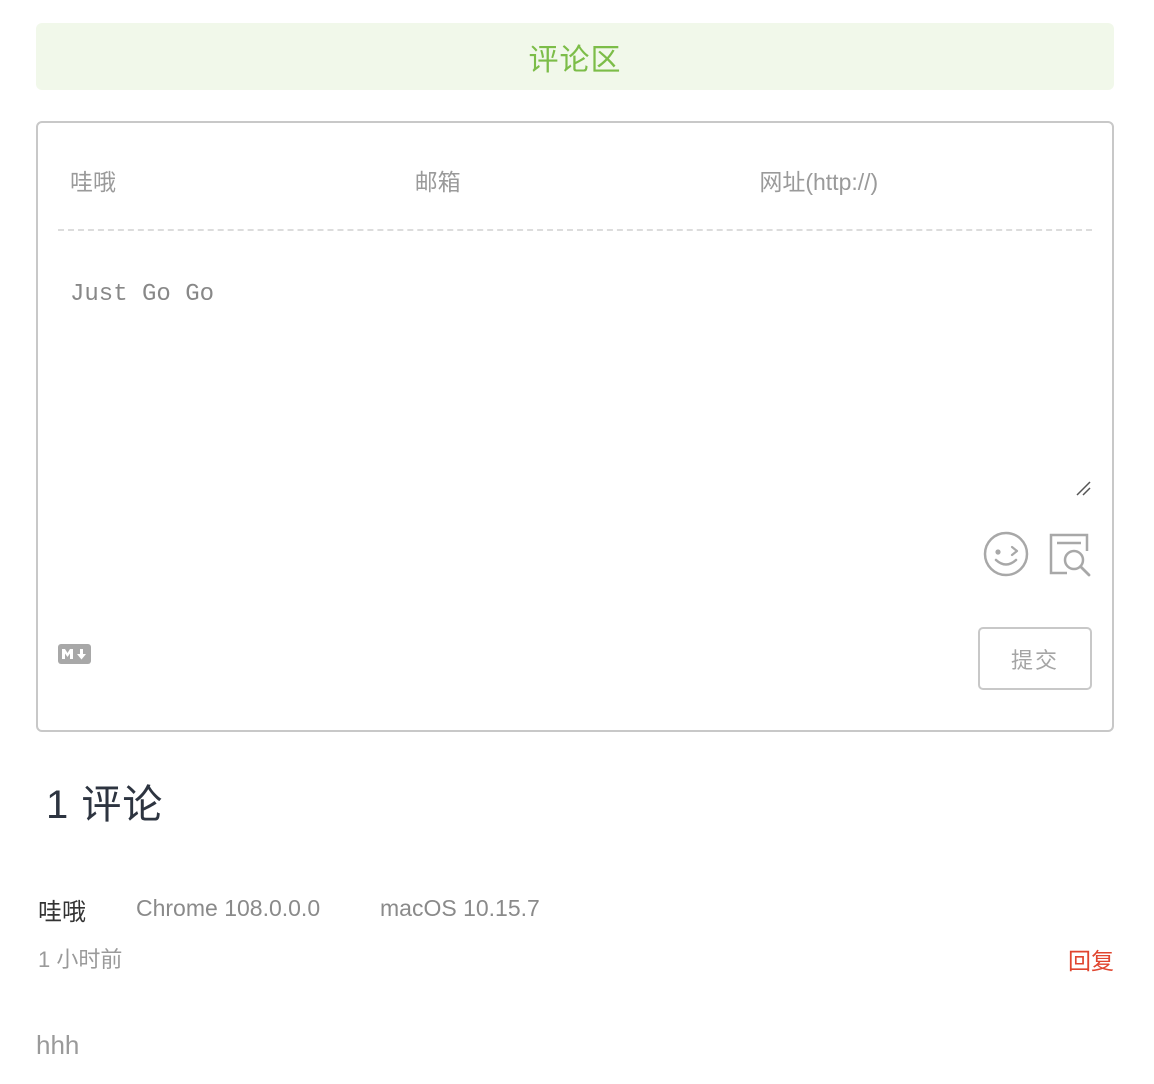  What do you see at coordinates (74, 654) in the screenshot?
I see `markdown-icon` at bounding box center [74, 654].